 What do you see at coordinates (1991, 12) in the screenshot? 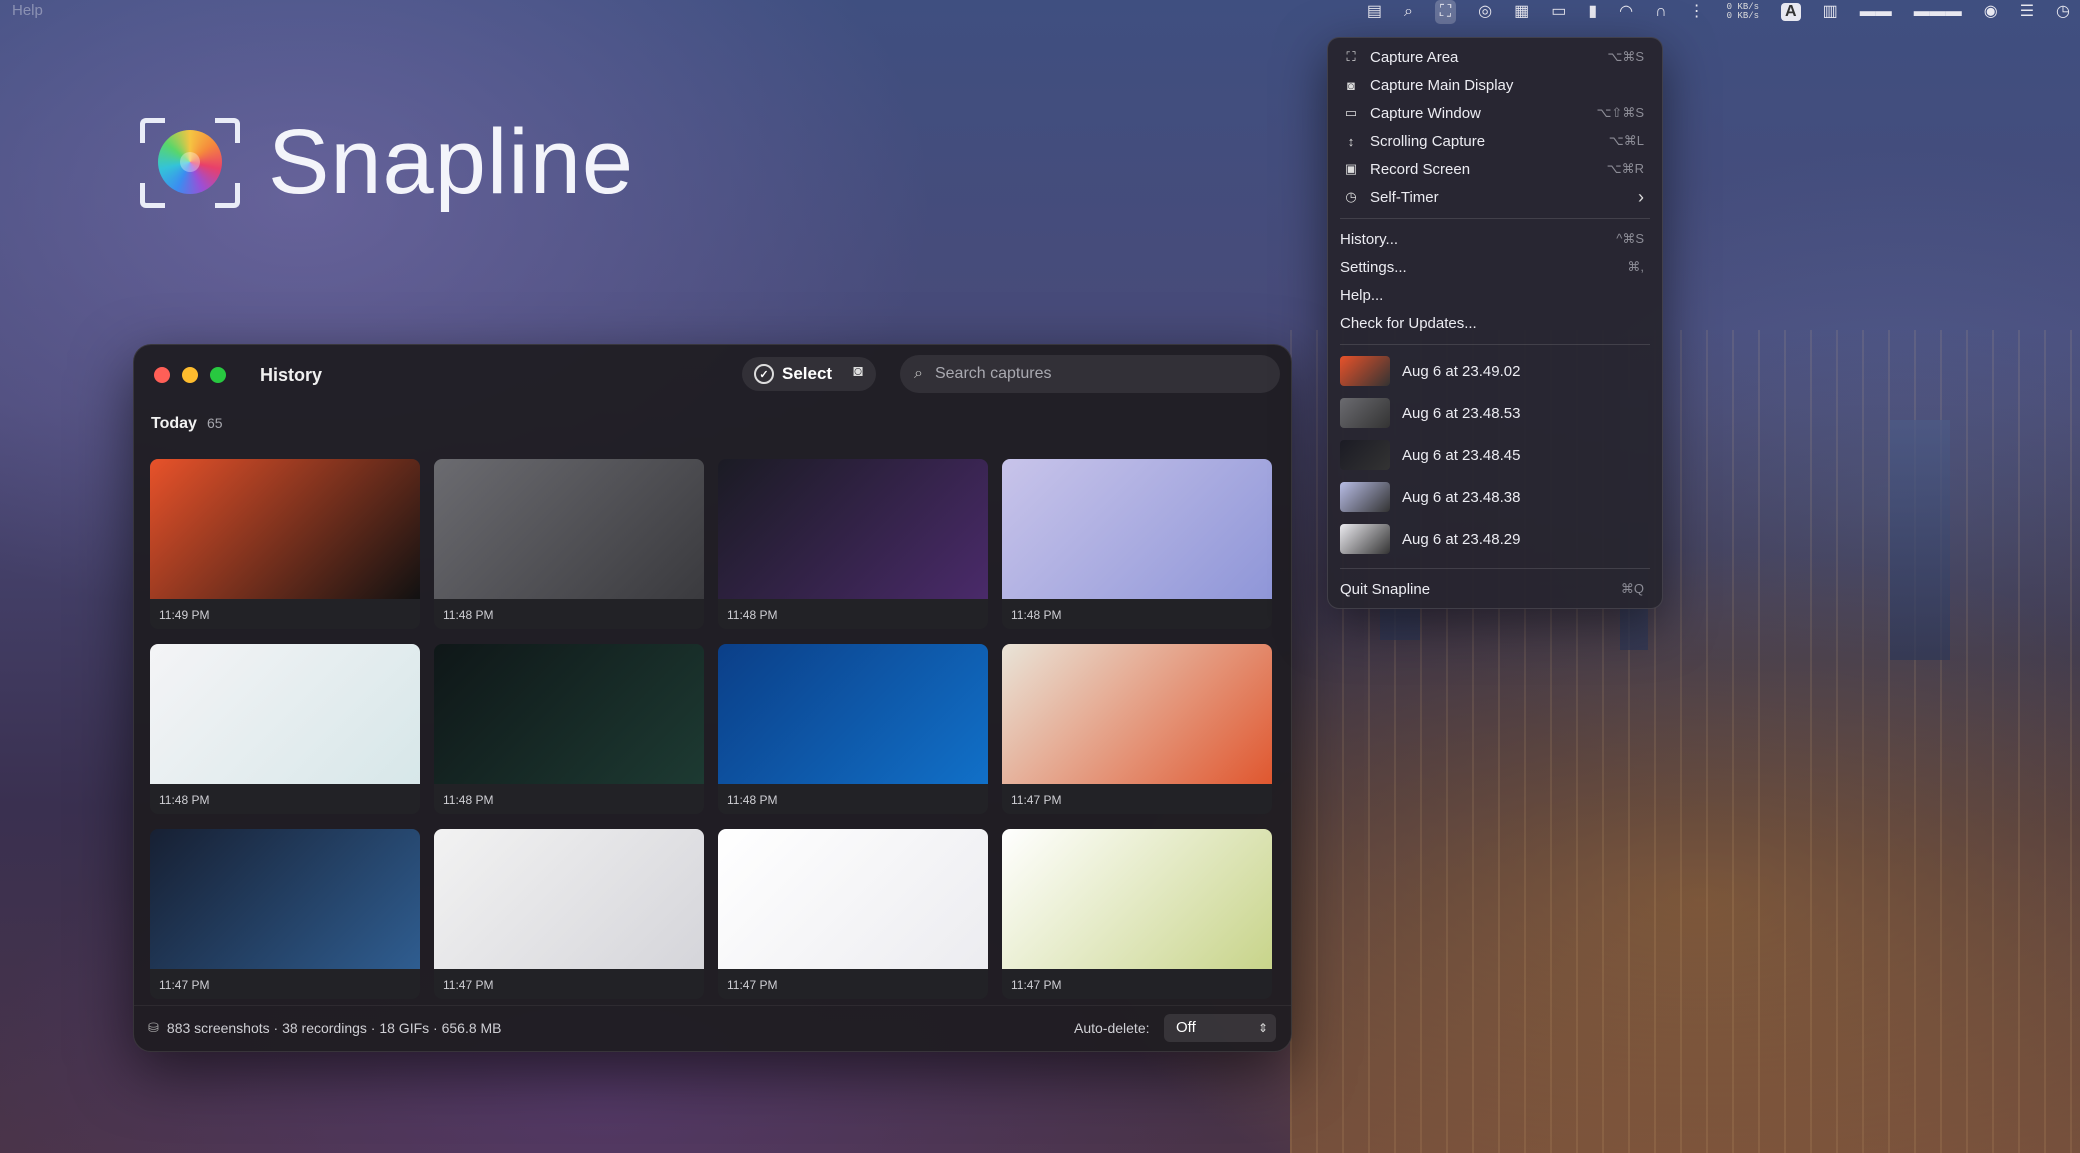
I see `user-icon: ◉` at bounding box center [1991, 12].